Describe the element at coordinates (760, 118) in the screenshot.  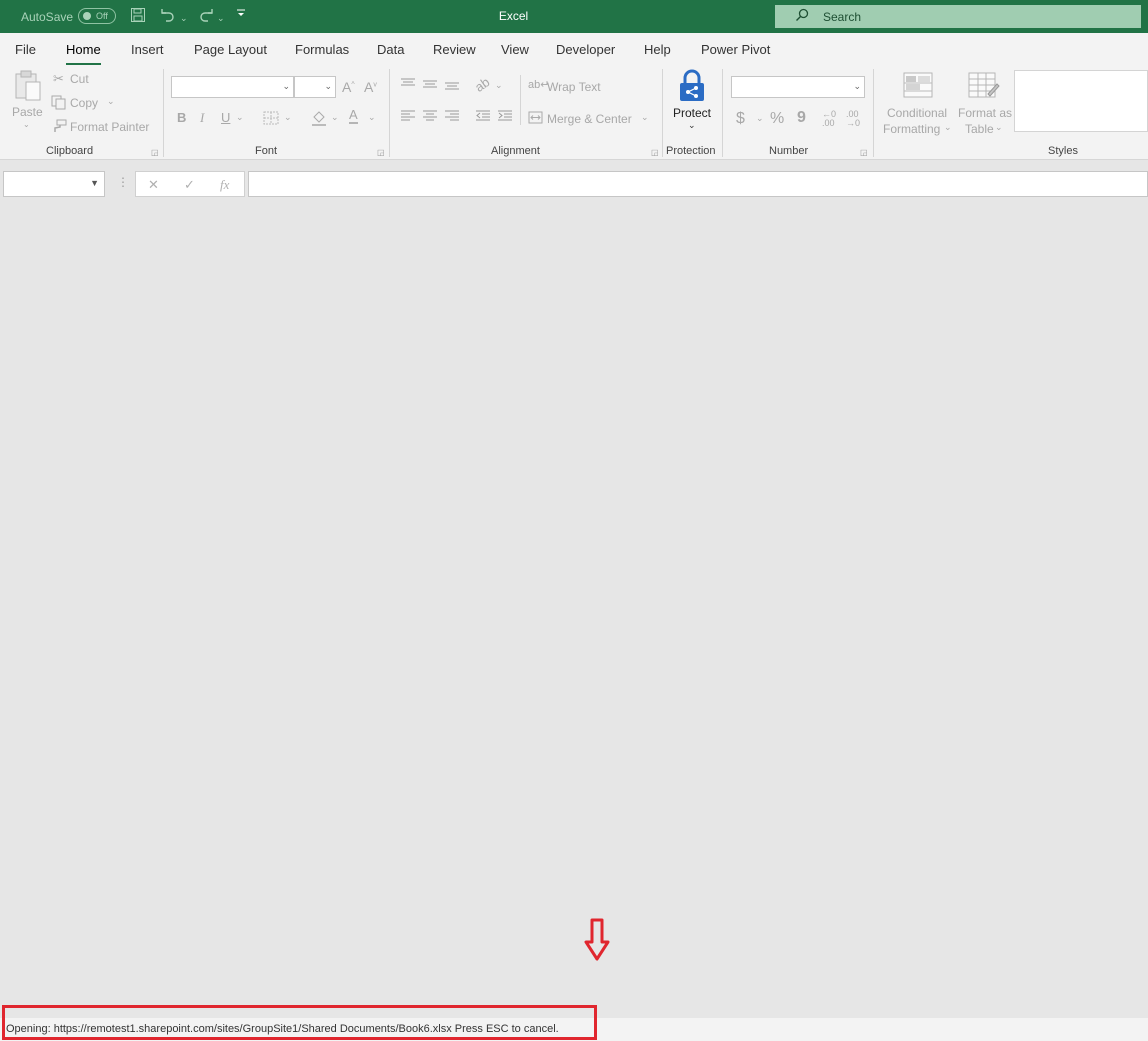
I see `currency-dropdown-icon: ⌄` at that location.